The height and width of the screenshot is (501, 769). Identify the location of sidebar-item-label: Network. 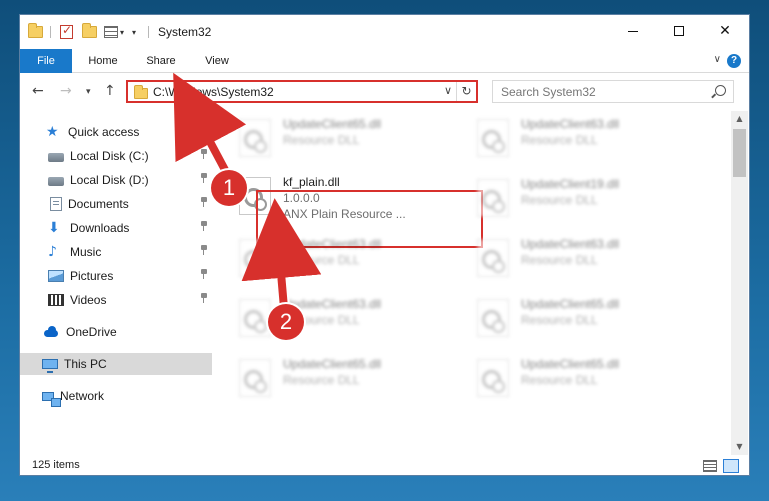
(82, 396).